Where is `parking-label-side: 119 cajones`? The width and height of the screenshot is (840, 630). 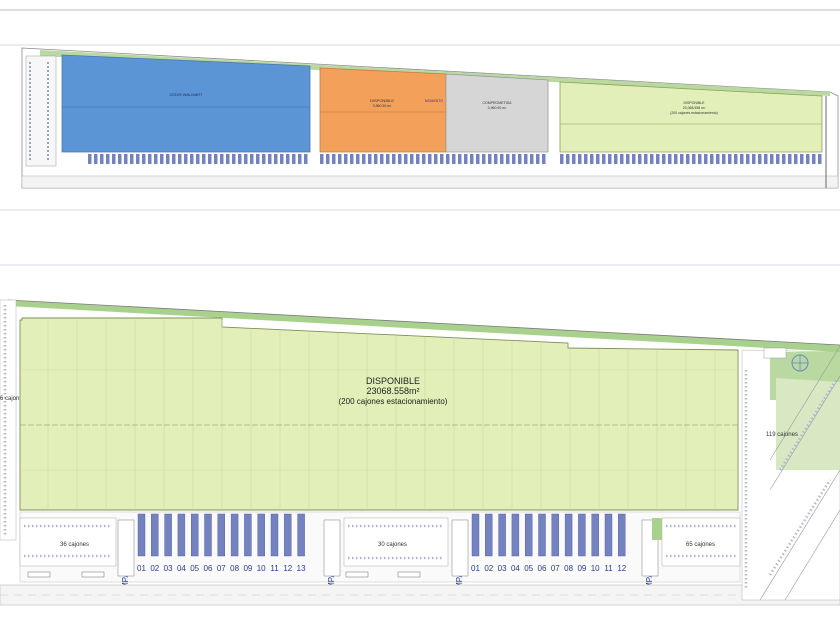 parking-label-side: 119 cajones is located at coordinates (782, 435).